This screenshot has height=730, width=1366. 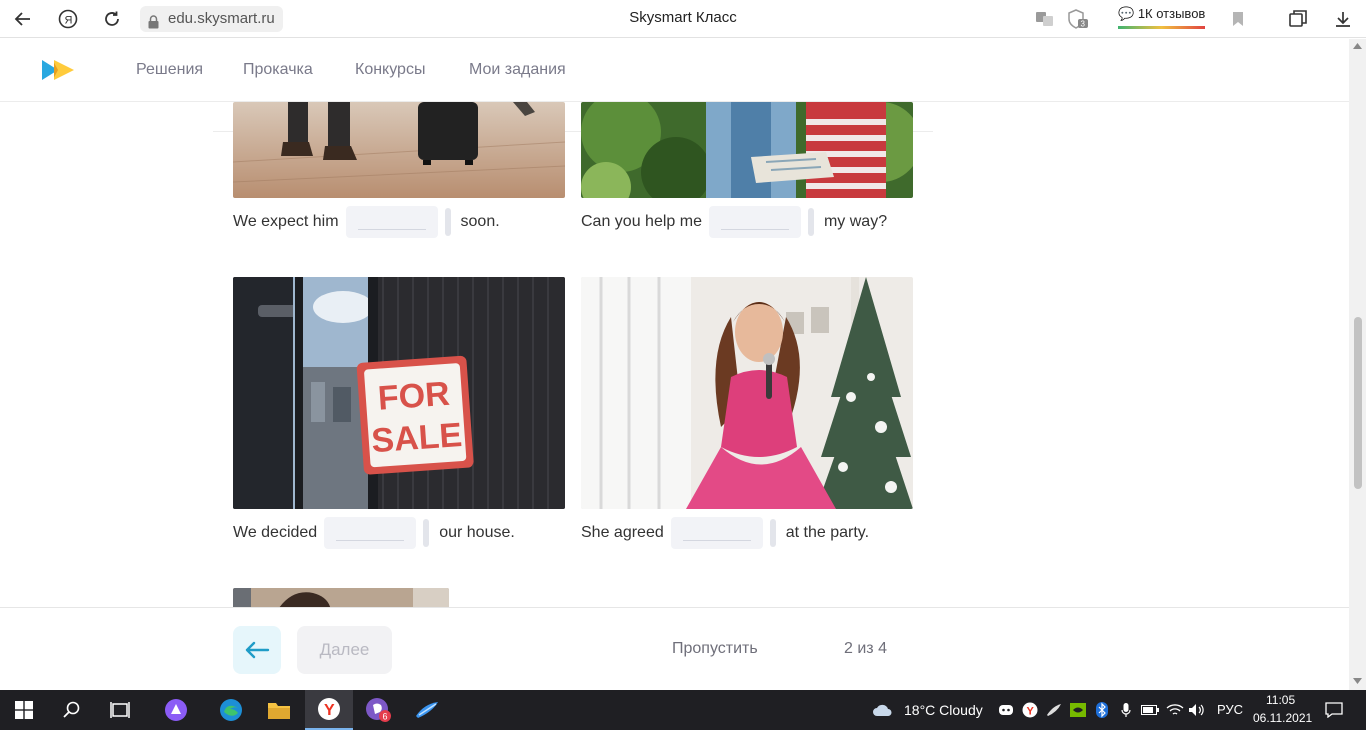 I want to click on bluetooth-icon, so click(x=1102, y=710).